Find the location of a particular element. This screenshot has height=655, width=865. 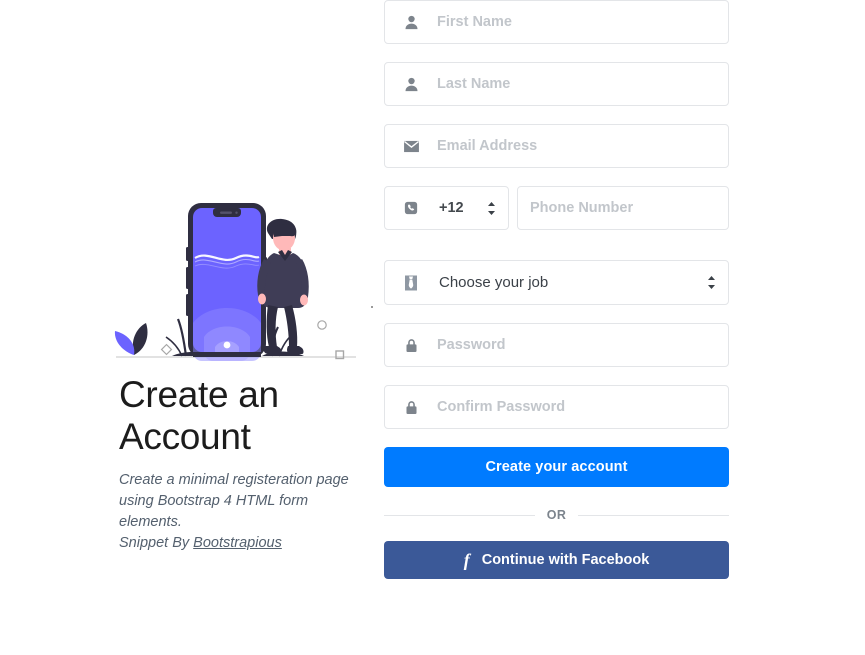

create-account-button: Create your account is located at coordinates (556, 467).